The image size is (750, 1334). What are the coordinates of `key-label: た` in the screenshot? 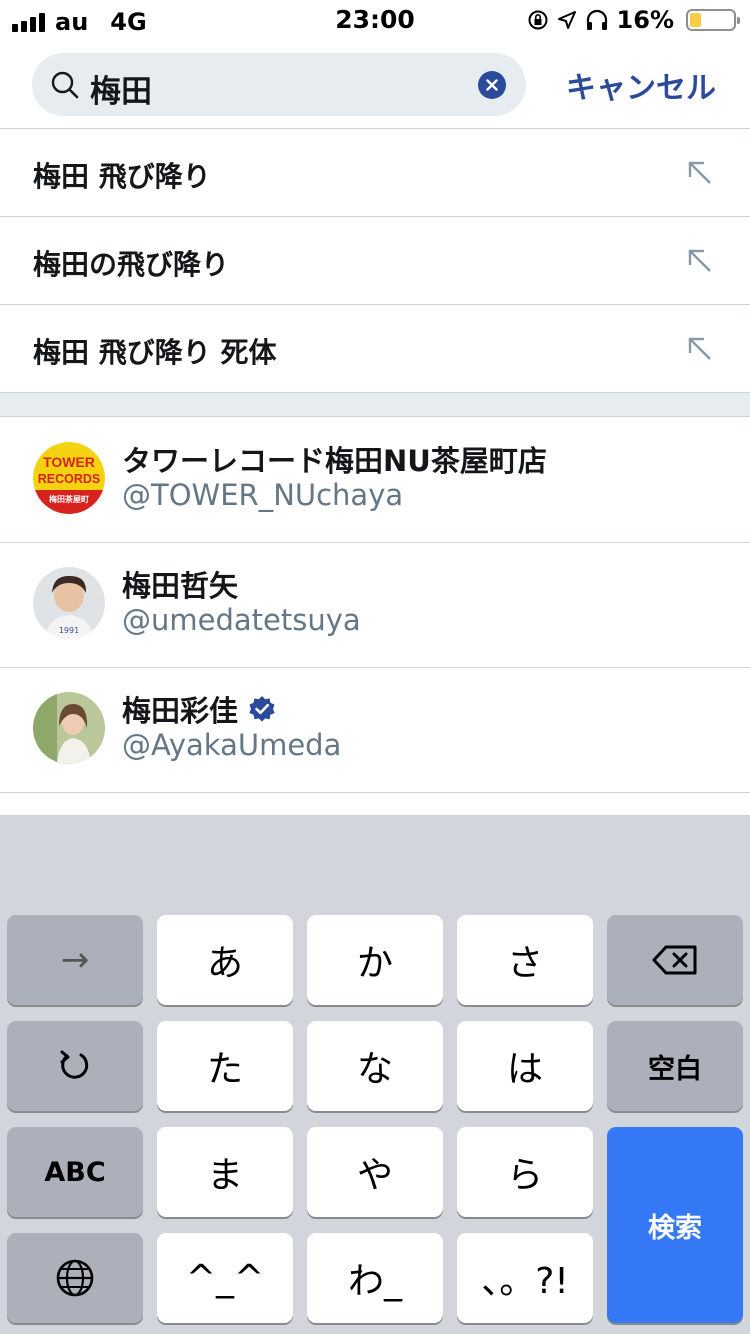 It's located at (224, 1069).